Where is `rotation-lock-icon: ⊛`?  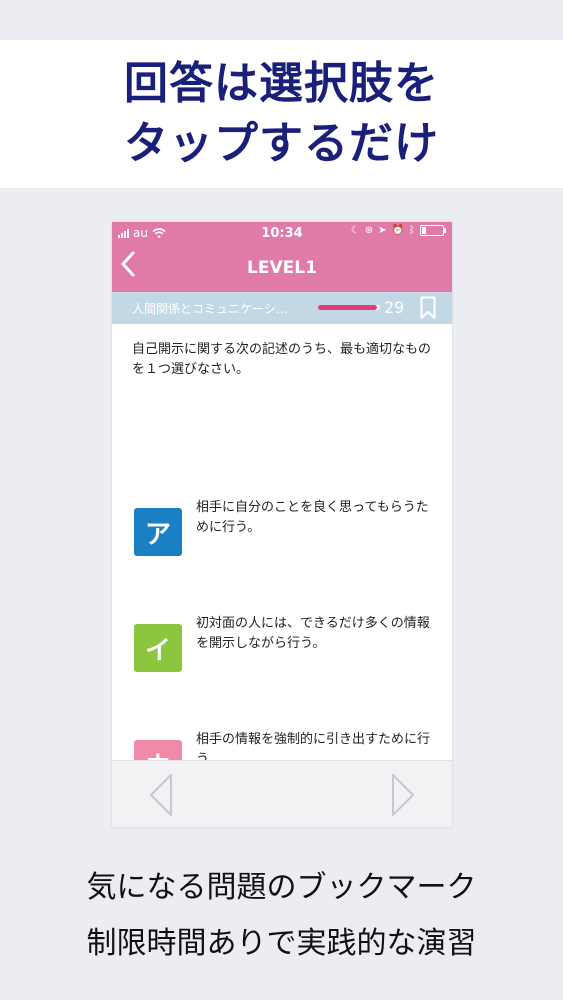 rotation-lock-icon: ⊛ is located at coordinates (369, 230).